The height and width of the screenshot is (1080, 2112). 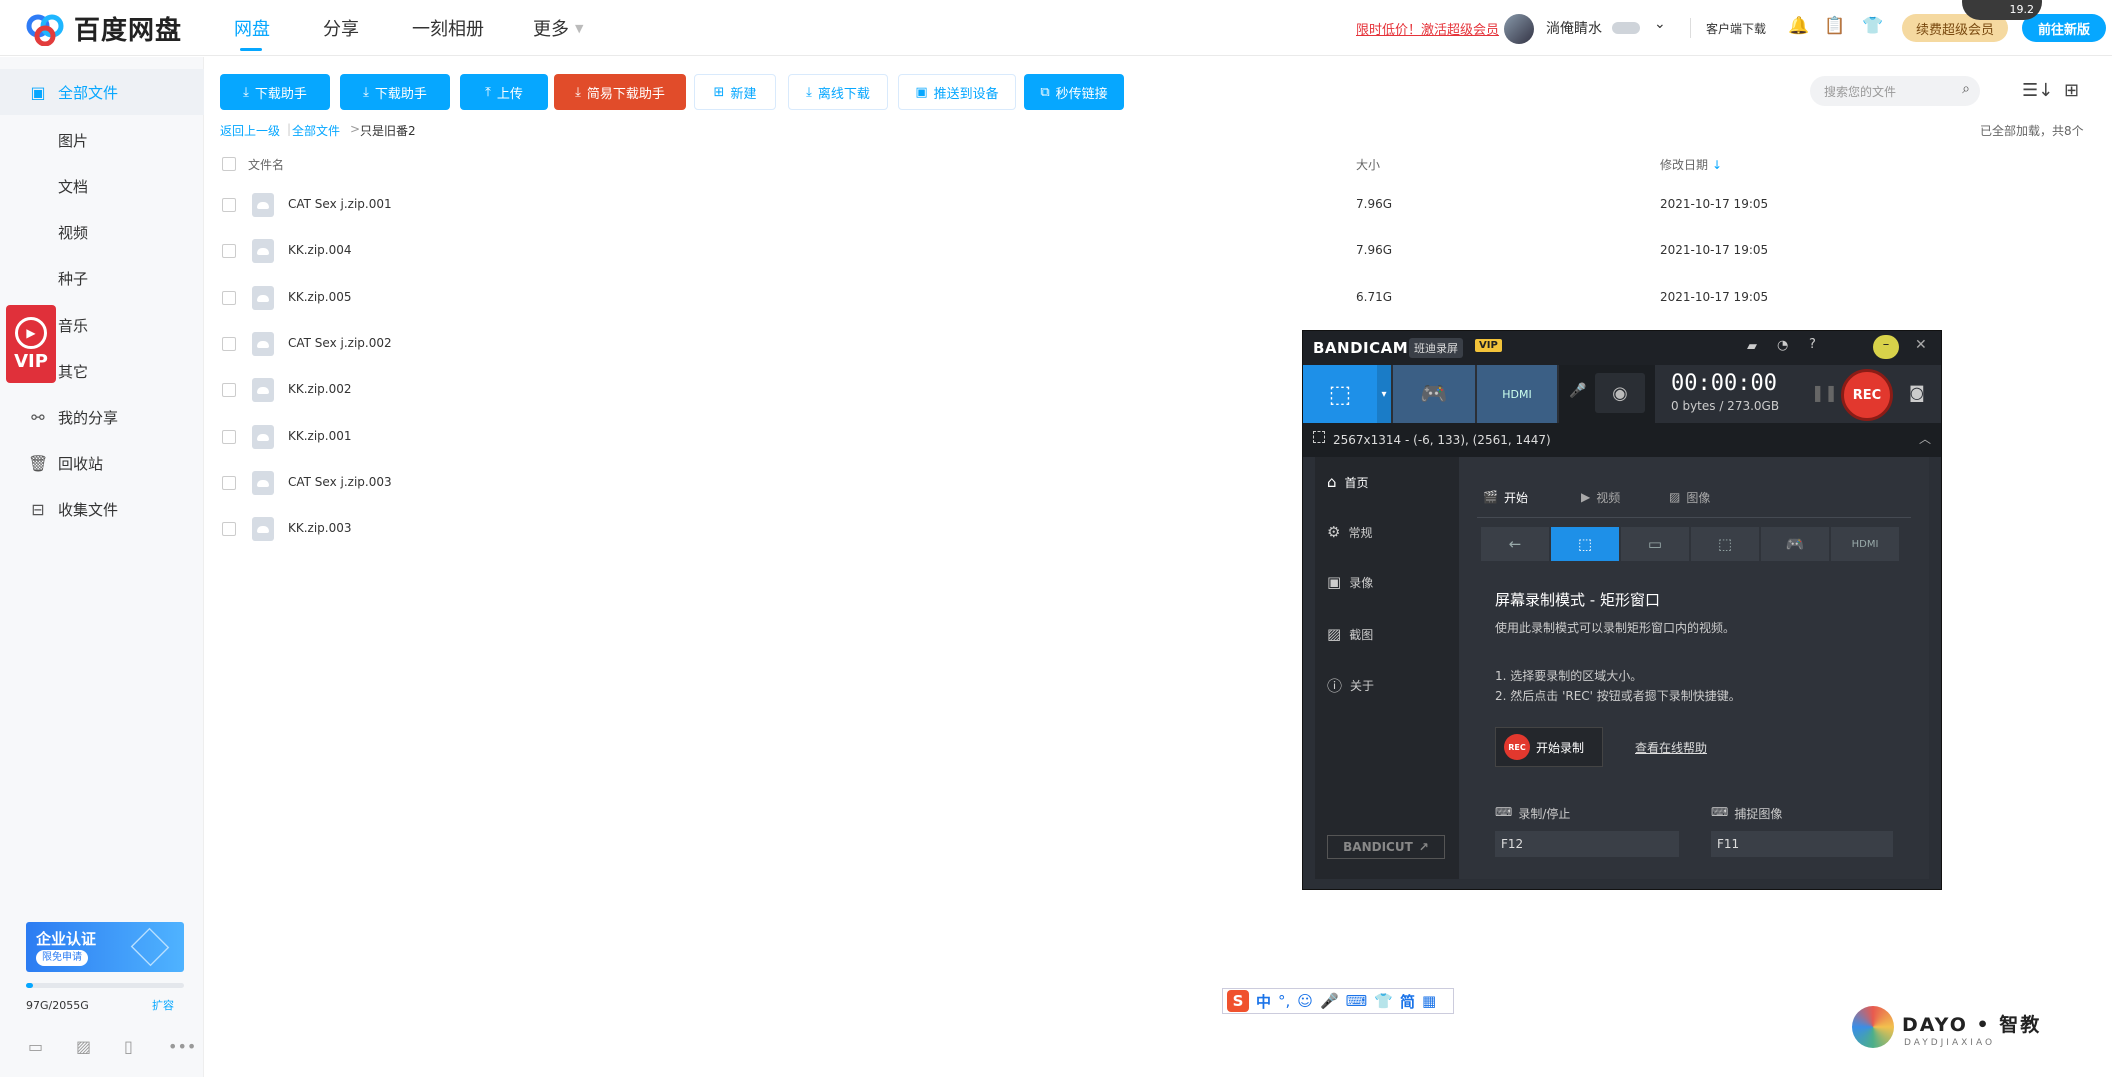 What do you see at coordinates (395, 92) in the screenshot?
I see `download-helper-button-2: ⤓ 下载助手` at bounding box center [395, 92].